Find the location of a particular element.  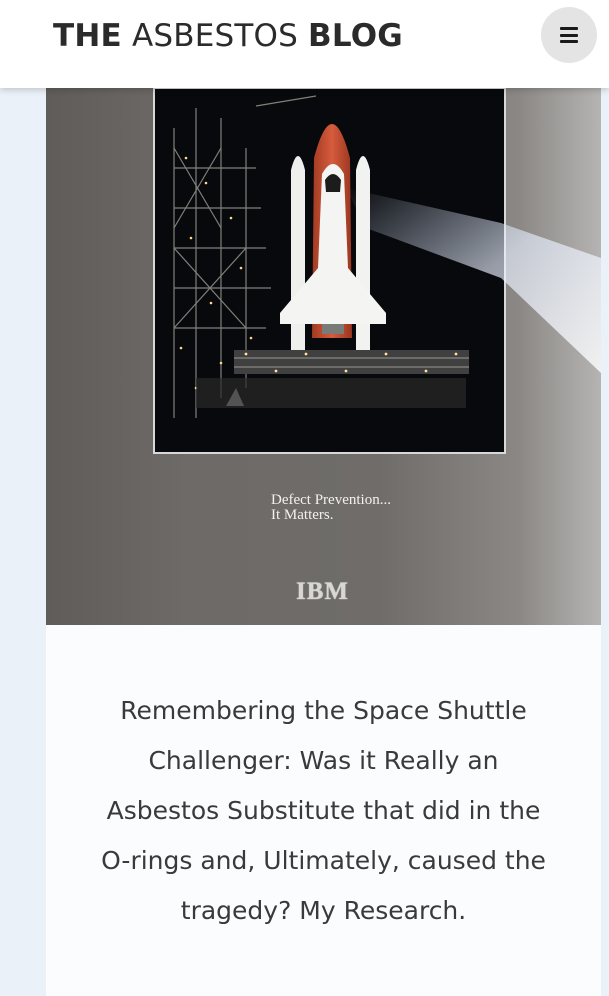

poster-tagline: Defect Prevention... It Matters. is located at coordinates (331, 507).